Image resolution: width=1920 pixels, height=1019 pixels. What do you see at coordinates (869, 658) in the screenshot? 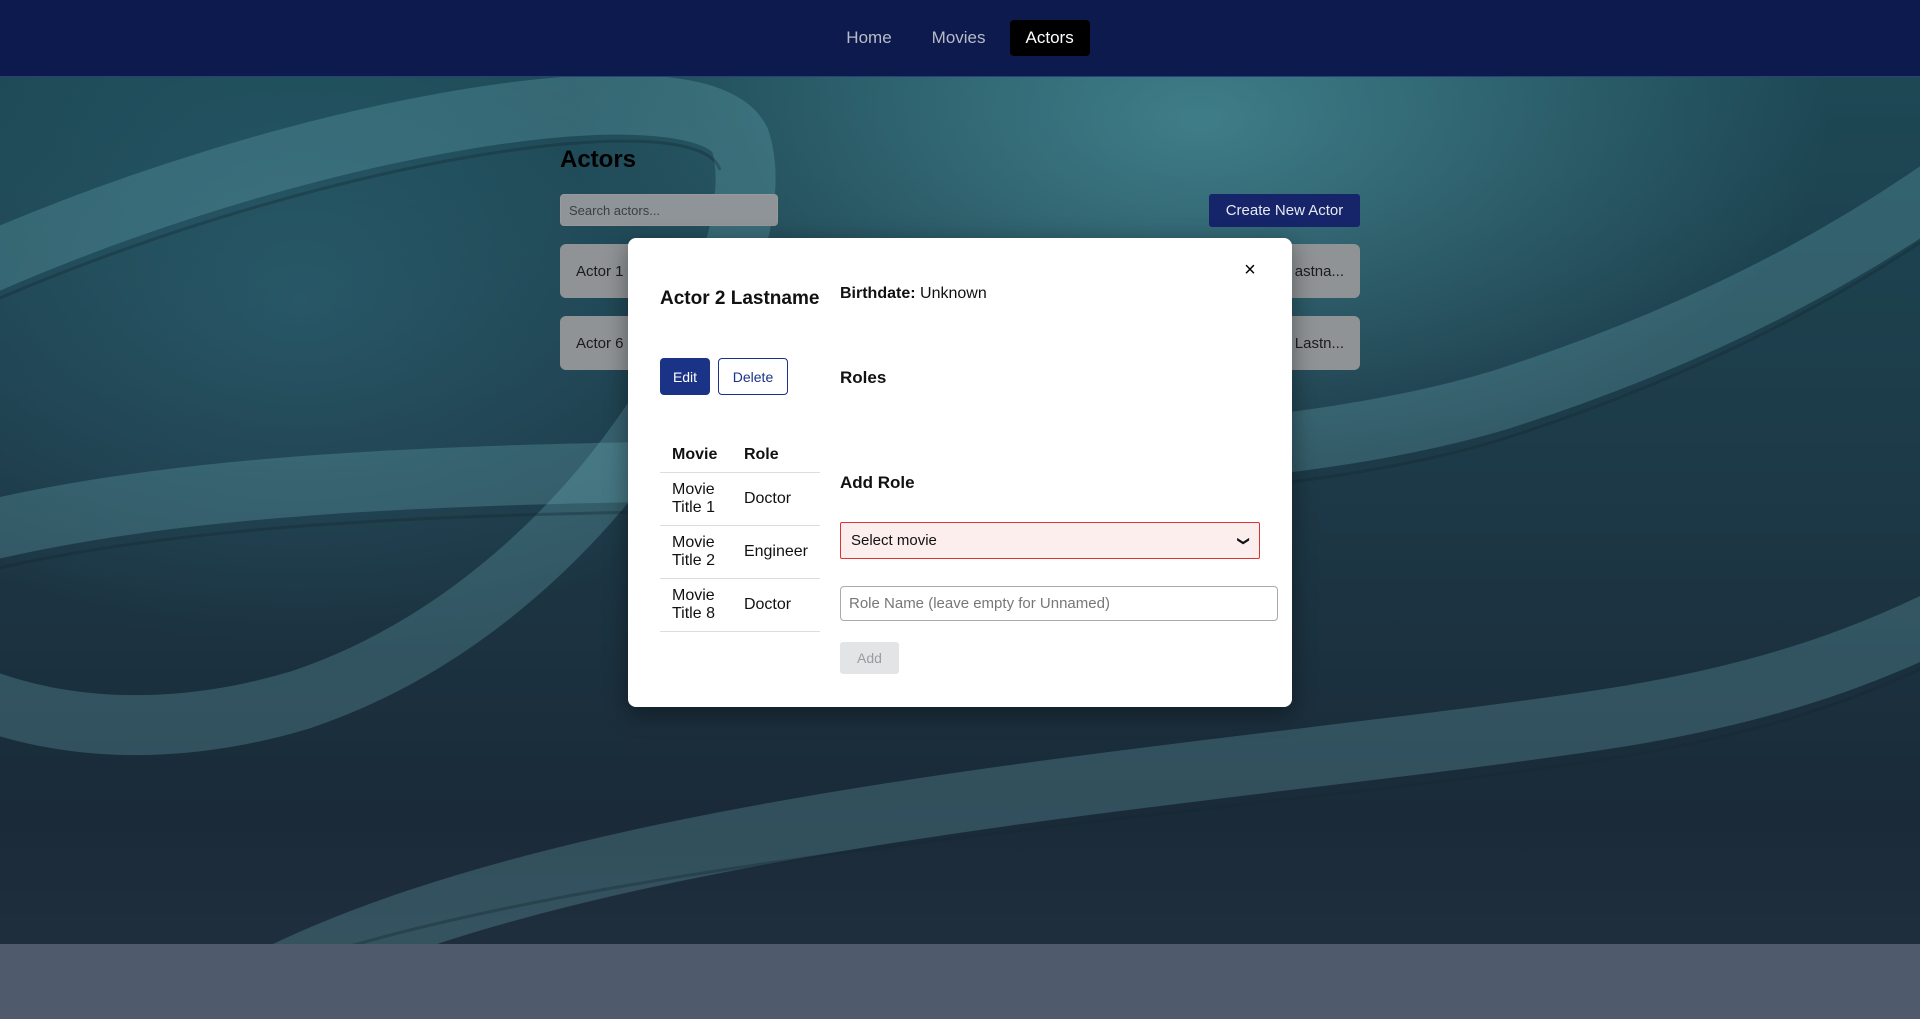
I see `add-role-button: Add` at bounding box center [869, 658].